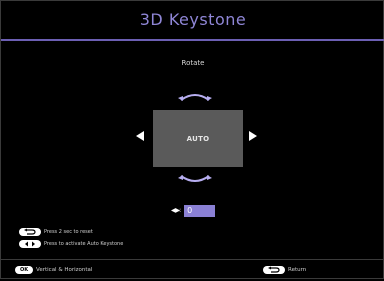  Describe the element at coordinates (274, 270) in the screenshot. I see `return-key-icon` at that location.